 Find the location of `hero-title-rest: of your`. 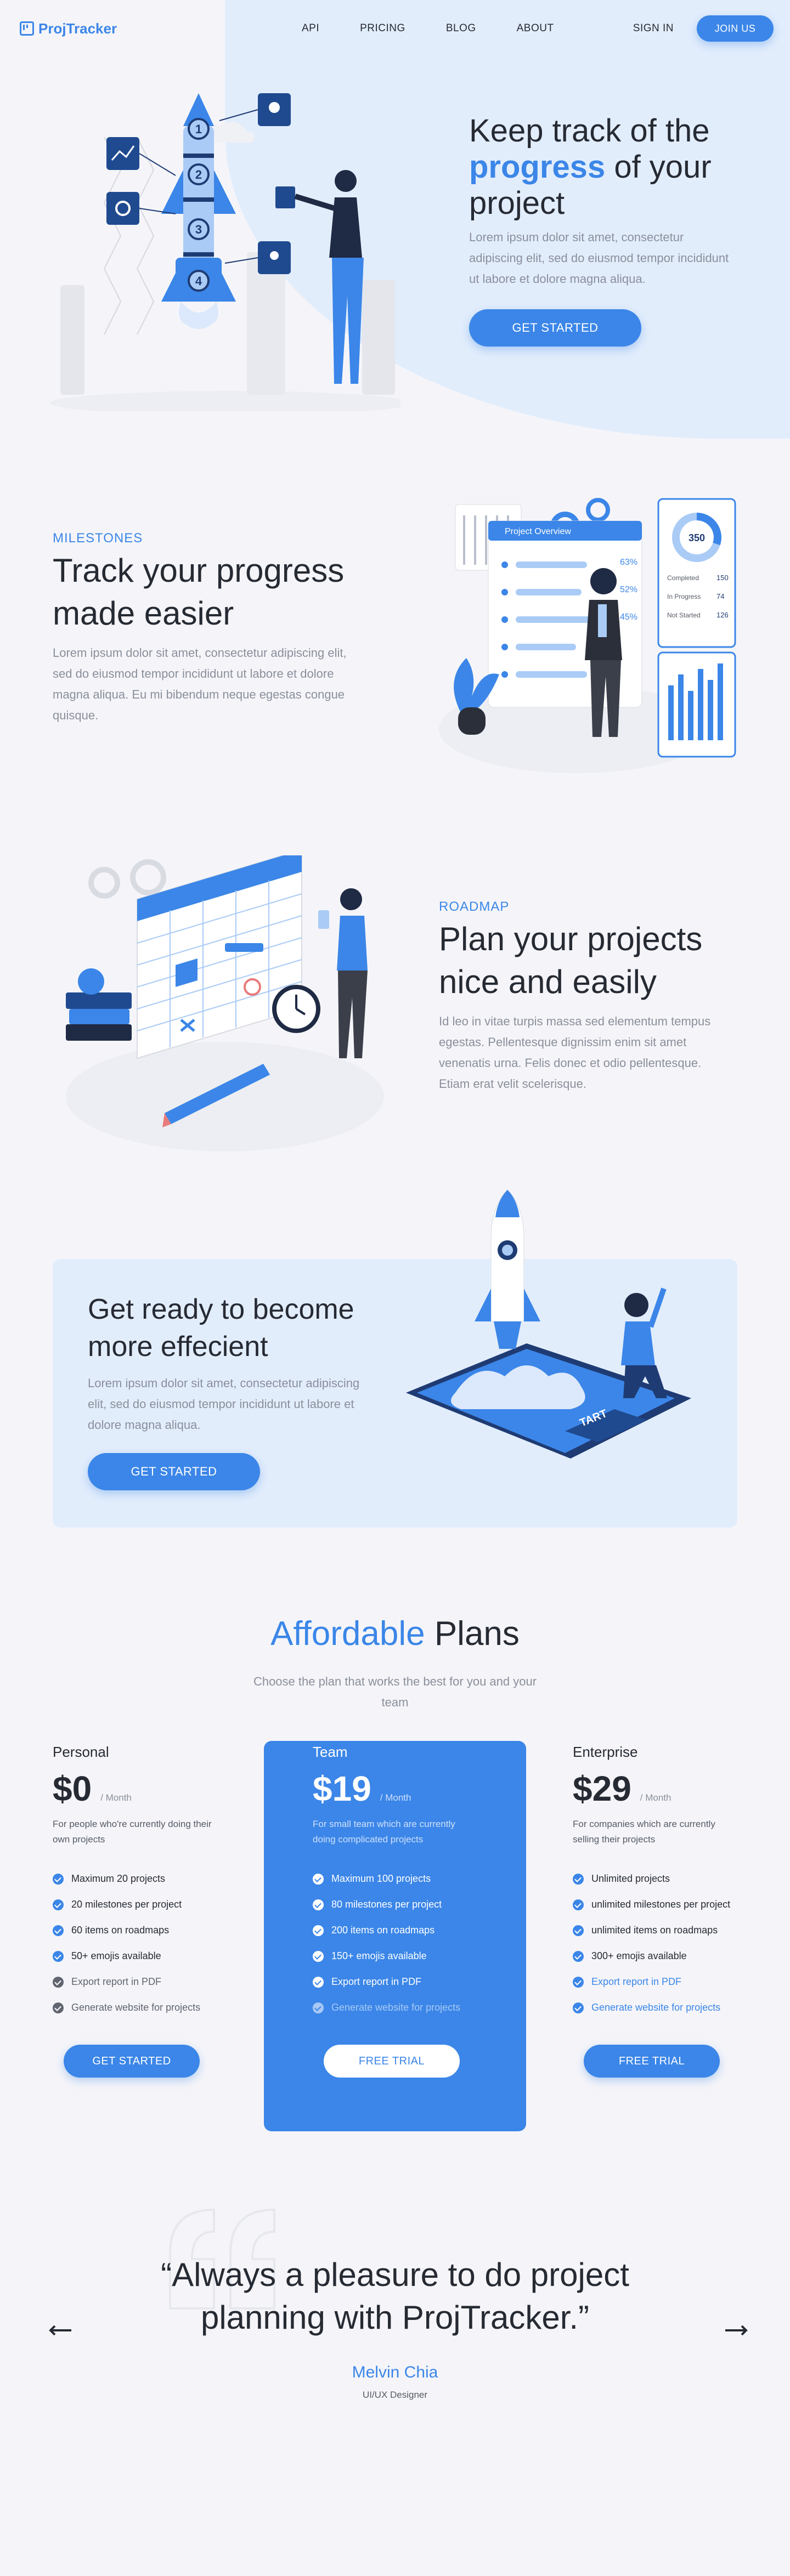

hero-title-rest: of your is located at coordinates (658, 167).